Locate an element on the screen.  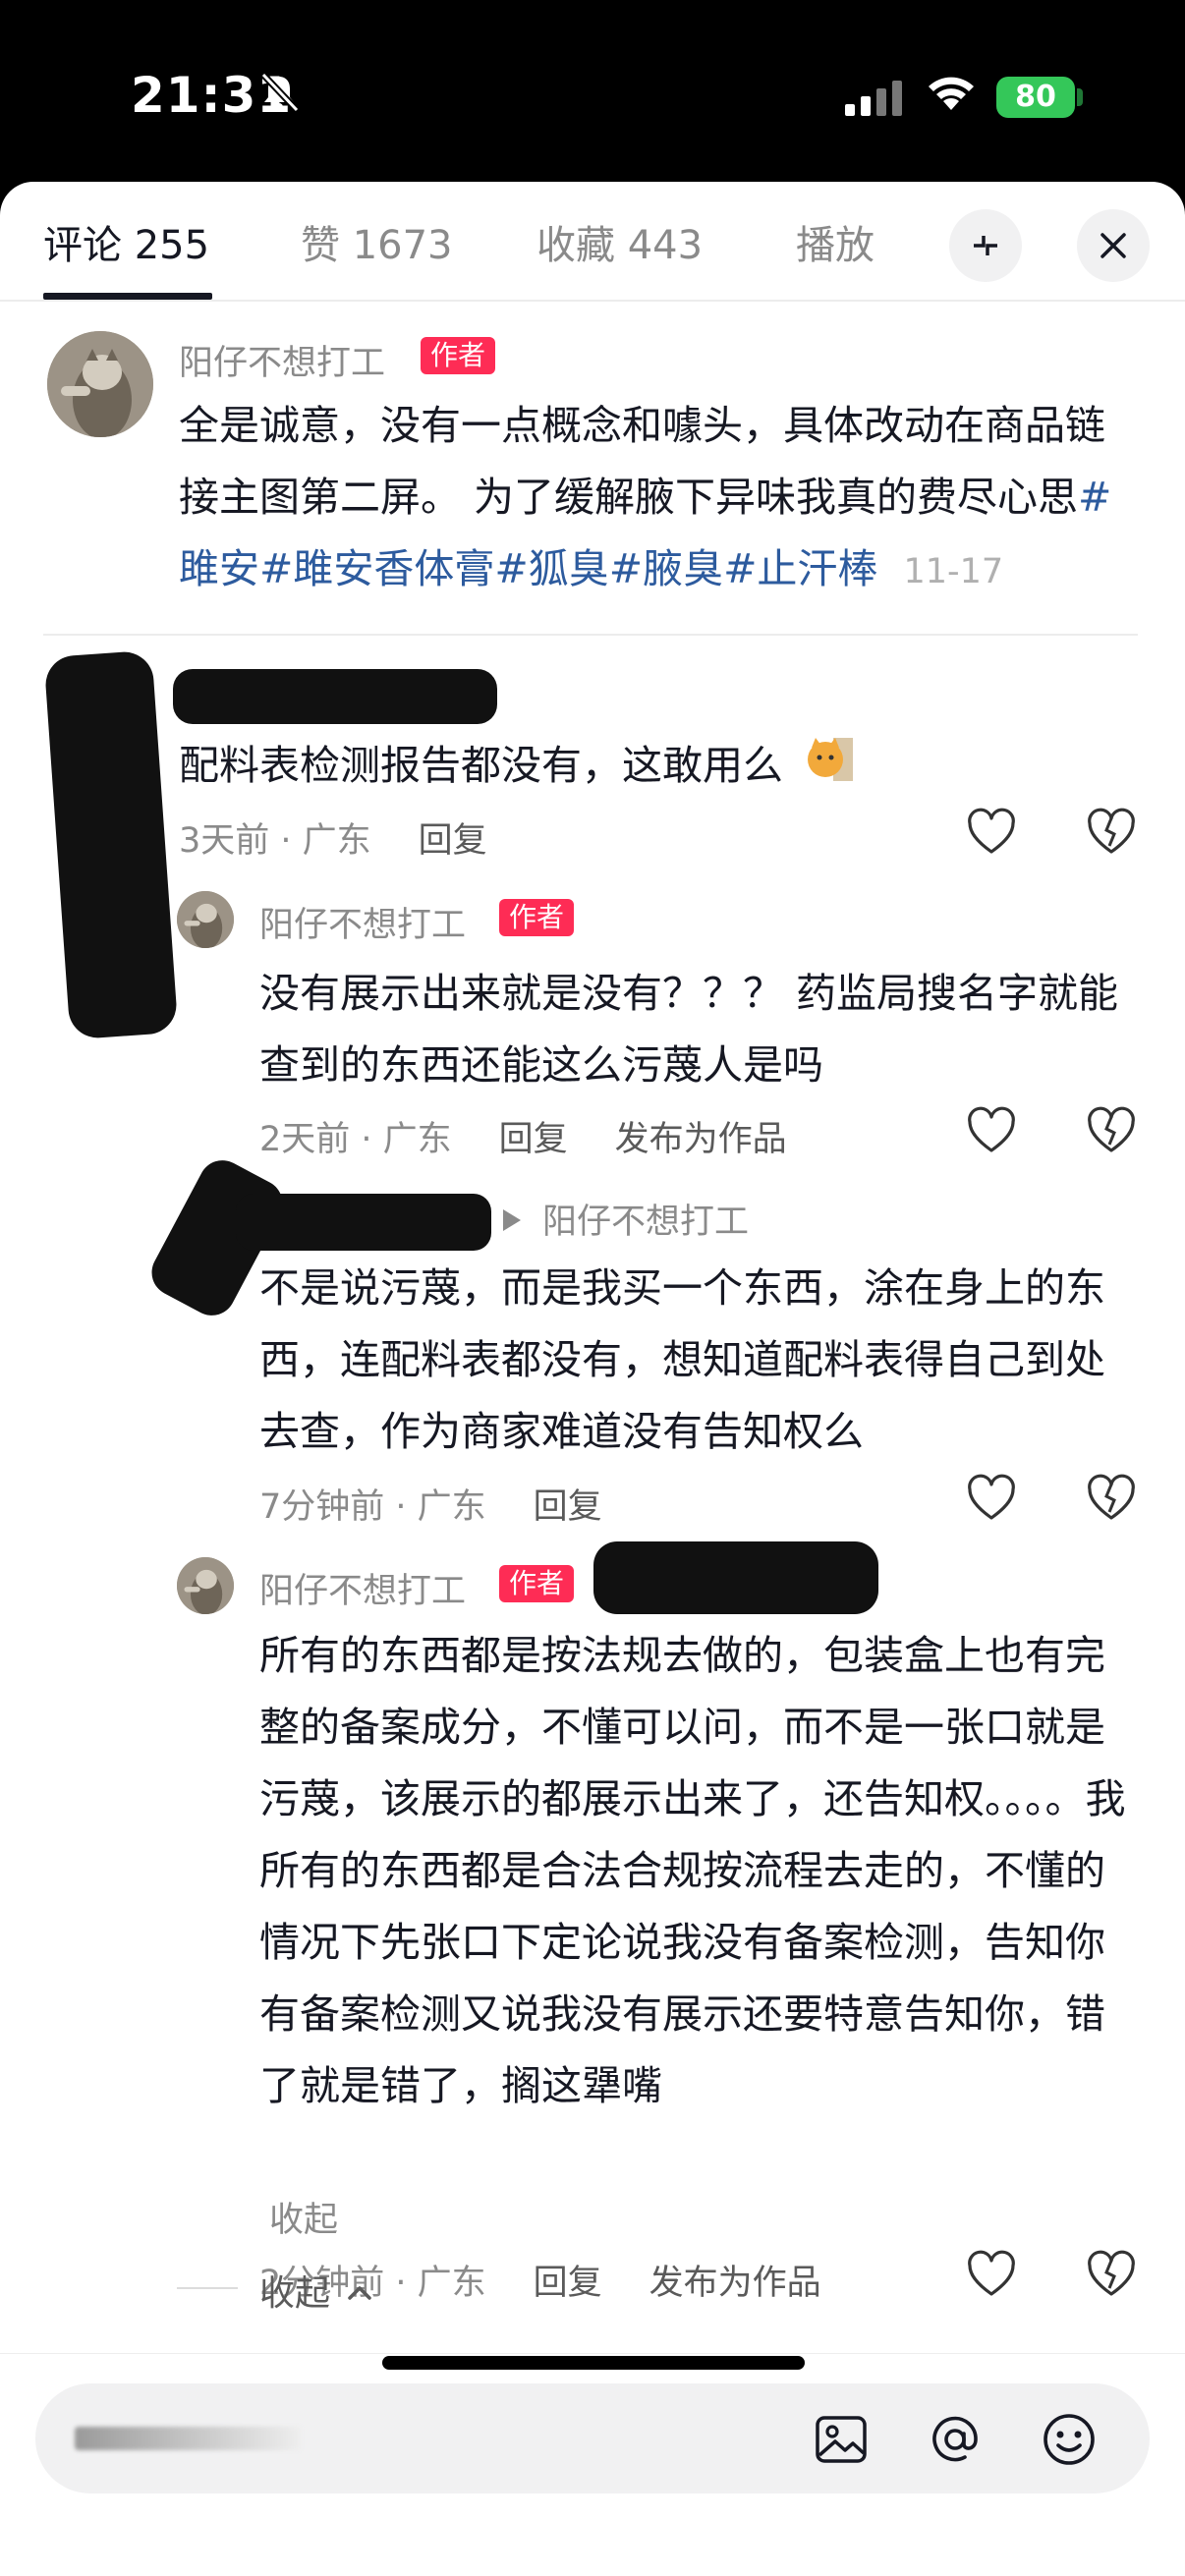
tab-divider is located at coordinates (592, 301).